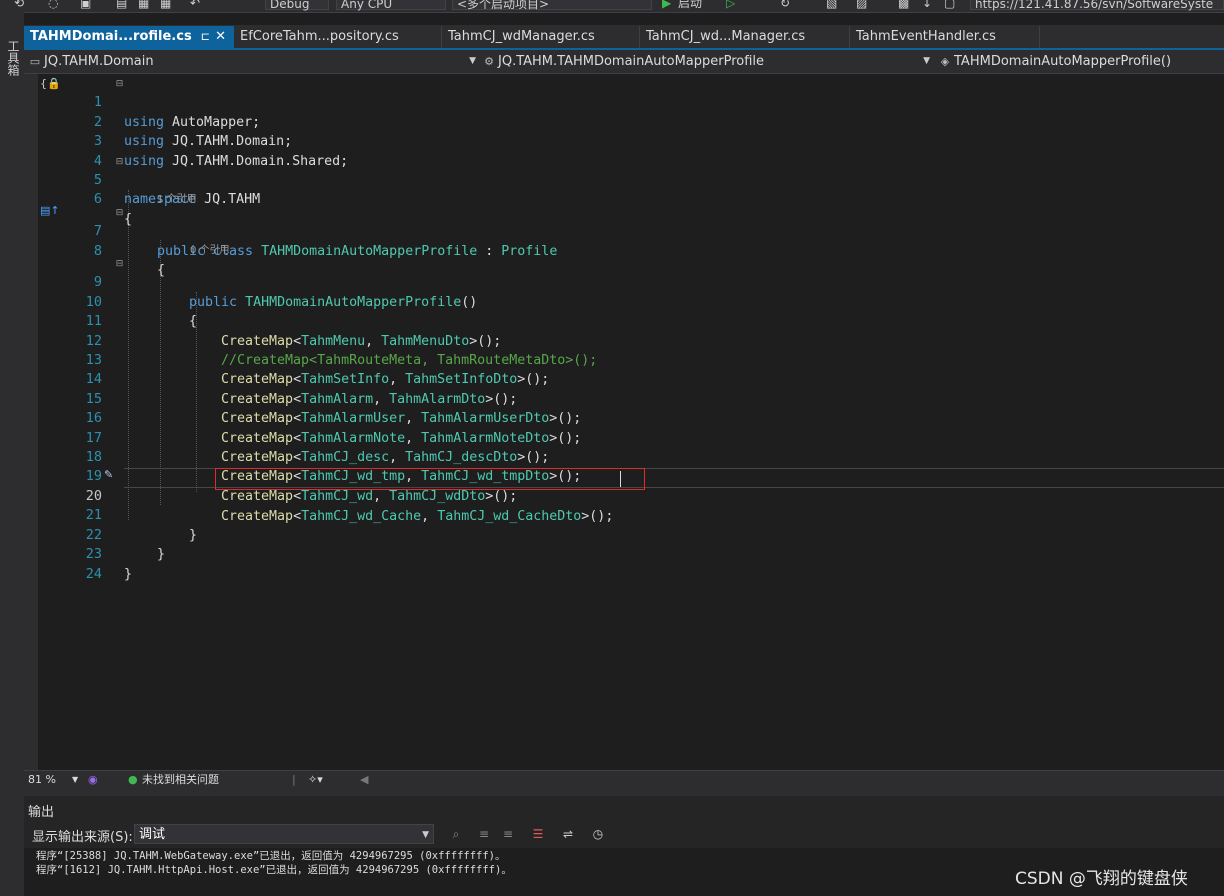 The height and width of the screenshot is (896, 1224). I want to click on class-dropdown: ⚙ JQ.TAHM.TAHMDomainAutoMapperProfile ▼, so click(707, 61).